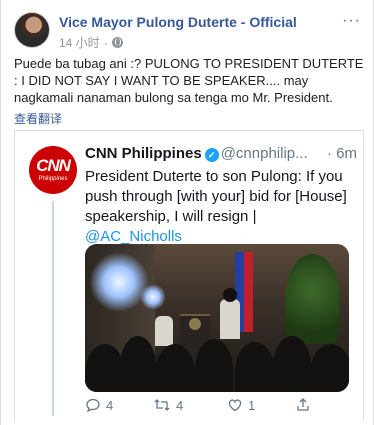 This screenshot has height=425, width=374. I want to click on like-button: 1, so click(241, 405).